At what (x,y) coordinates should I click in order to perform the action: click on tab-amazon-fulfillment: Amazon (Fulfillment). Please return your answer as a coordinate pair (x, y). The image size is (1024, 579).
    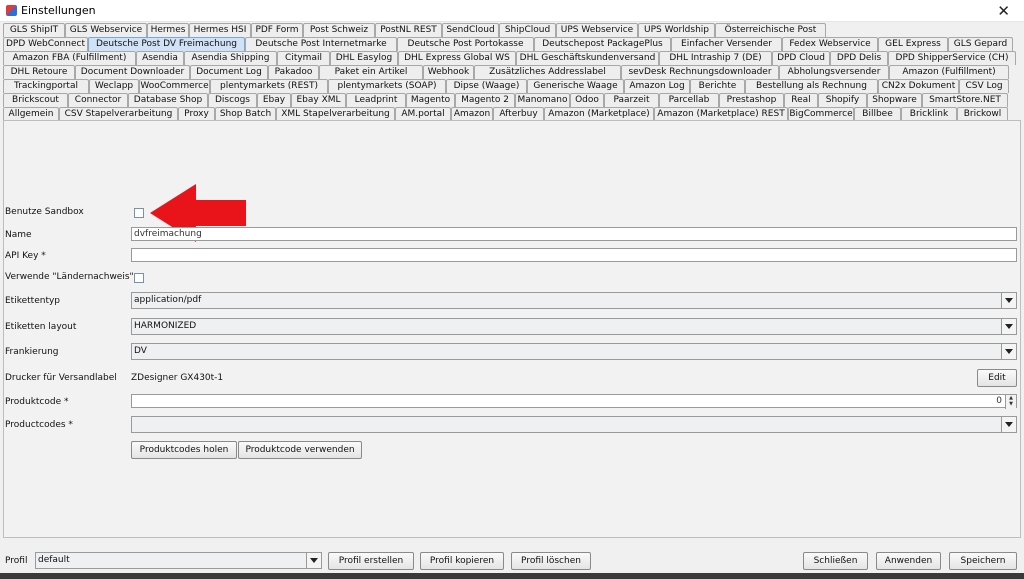
    Looking at the image, I should click on (949, 72).